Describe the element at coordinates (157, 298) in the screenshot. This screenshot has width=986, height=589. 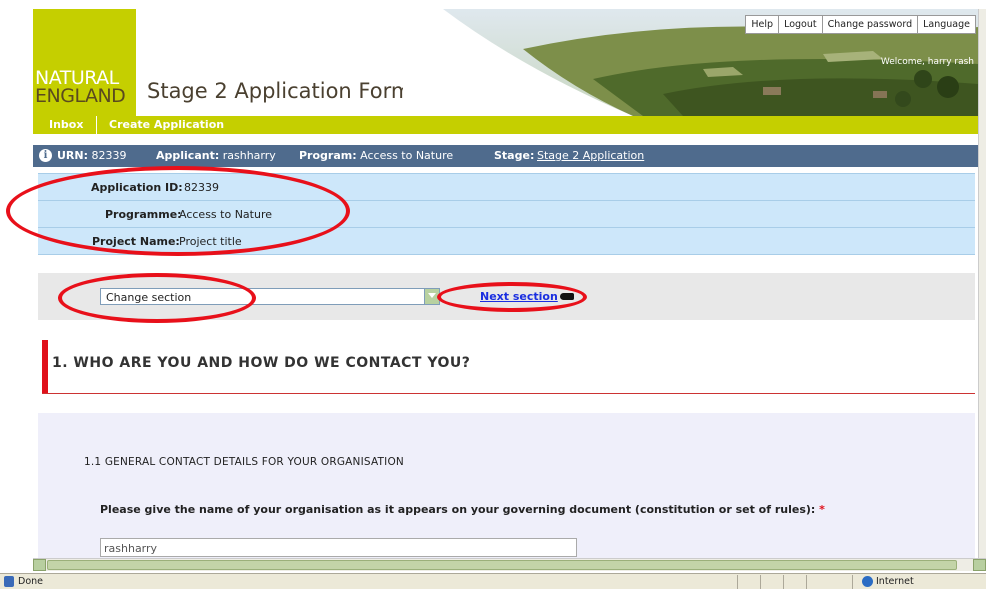
I see `annotation-ellipse-select` at that location.